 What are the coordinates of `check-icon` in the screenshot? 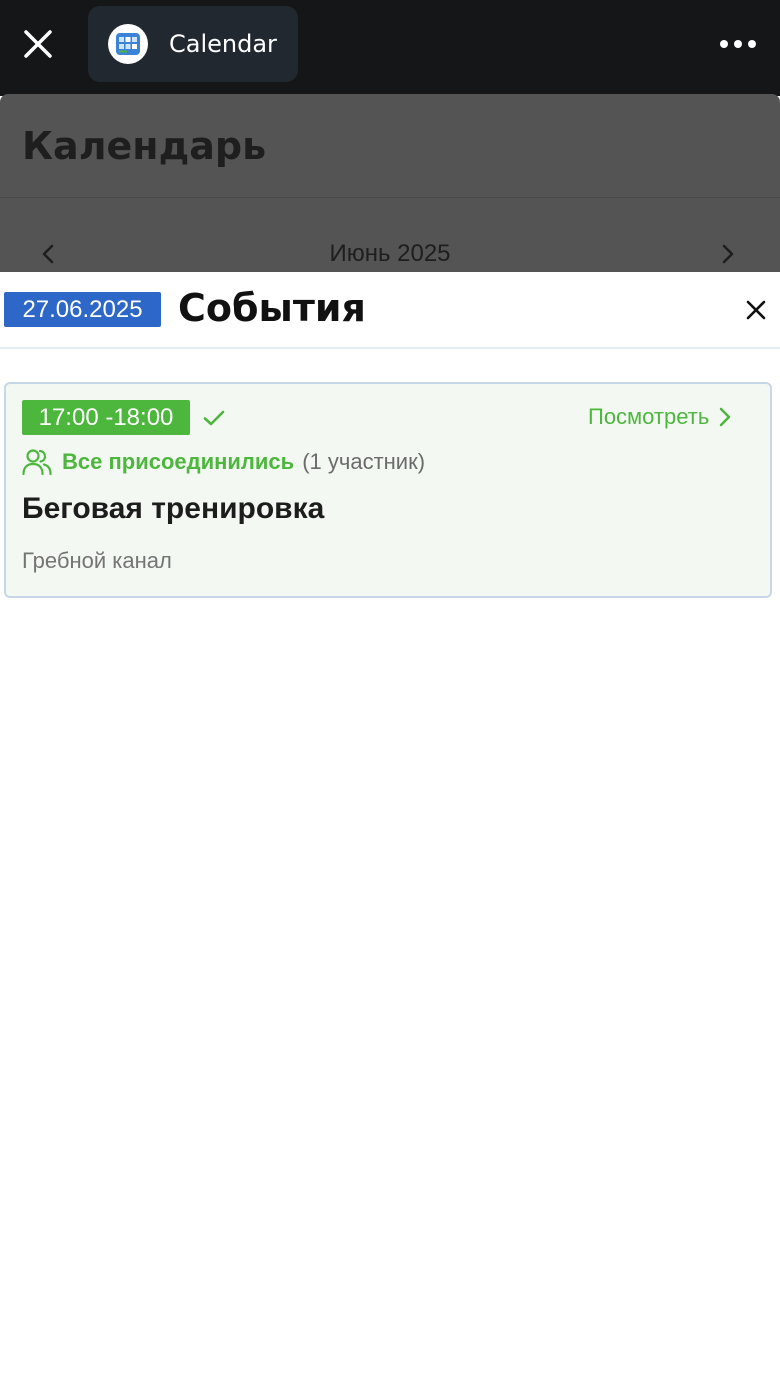 It's located at (214, 418).